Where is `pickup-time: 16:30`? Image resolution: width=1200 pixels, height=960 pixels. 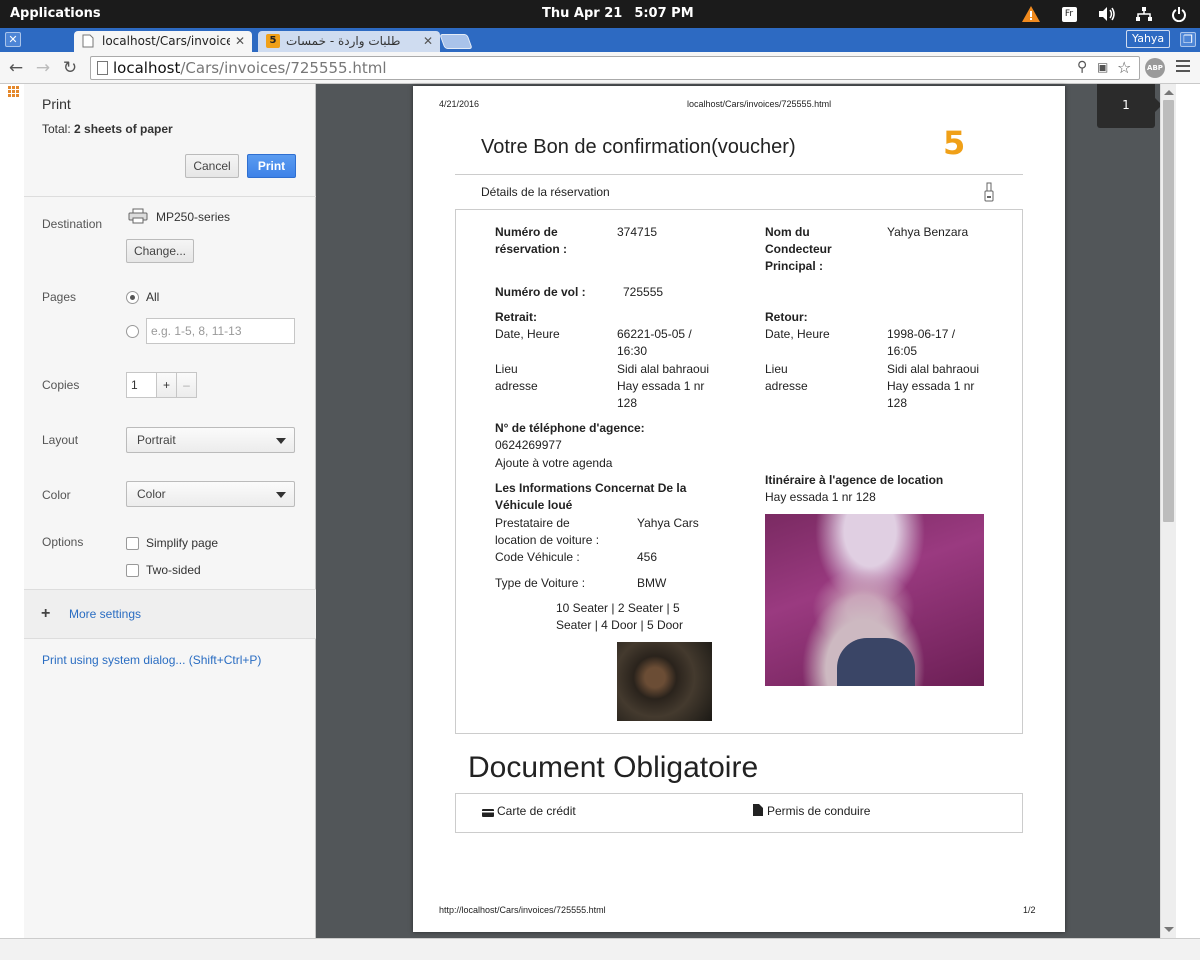
pickup-time: 16:30 is located at coordinates (632, 351).